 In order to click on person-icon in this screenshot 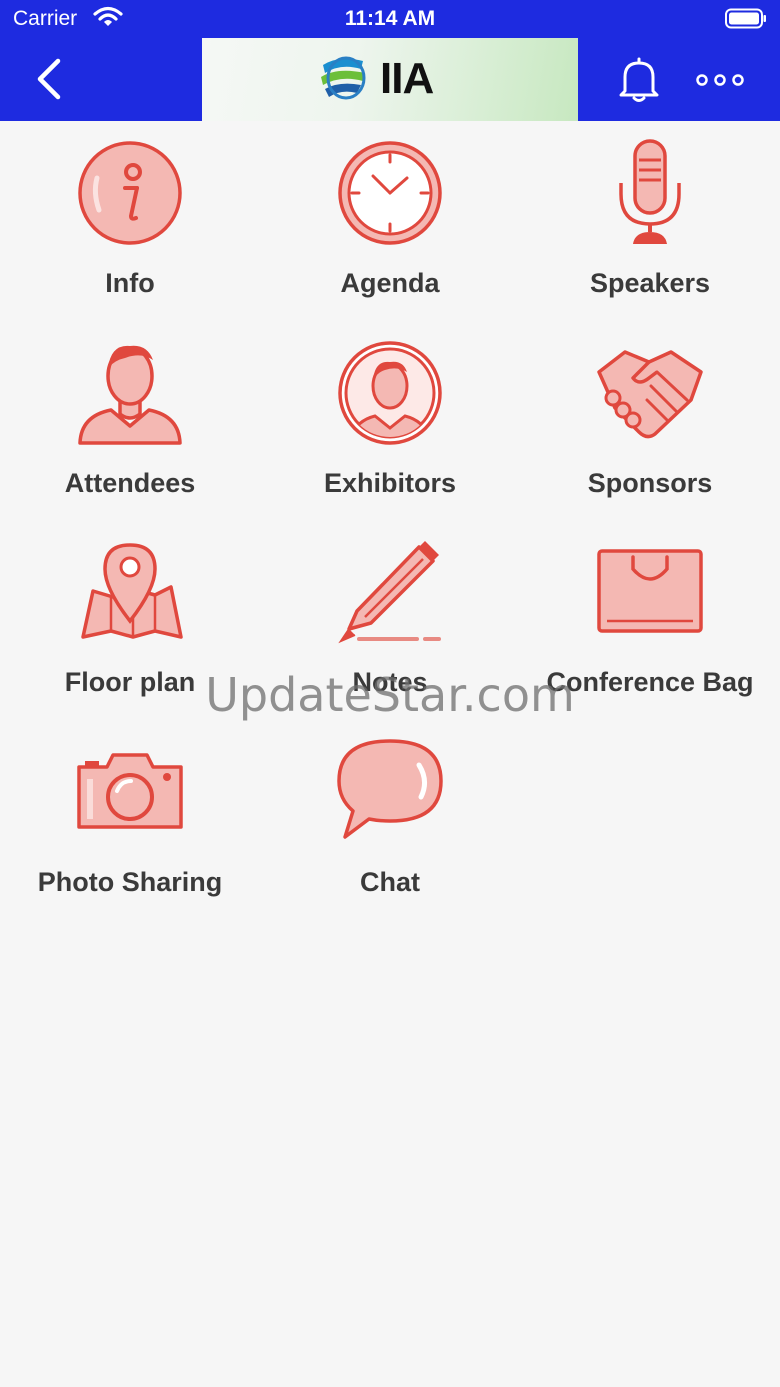, I will do `click(130, 395)`.